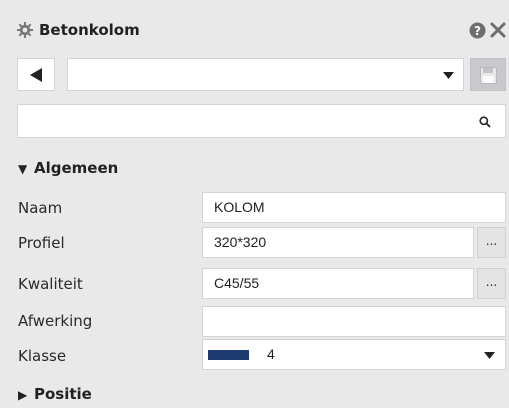 The height and width of the screenshot is (408, 509). Describe the element at coordinates (485, 122) in the screenshot. I see `search-icon` at that location.